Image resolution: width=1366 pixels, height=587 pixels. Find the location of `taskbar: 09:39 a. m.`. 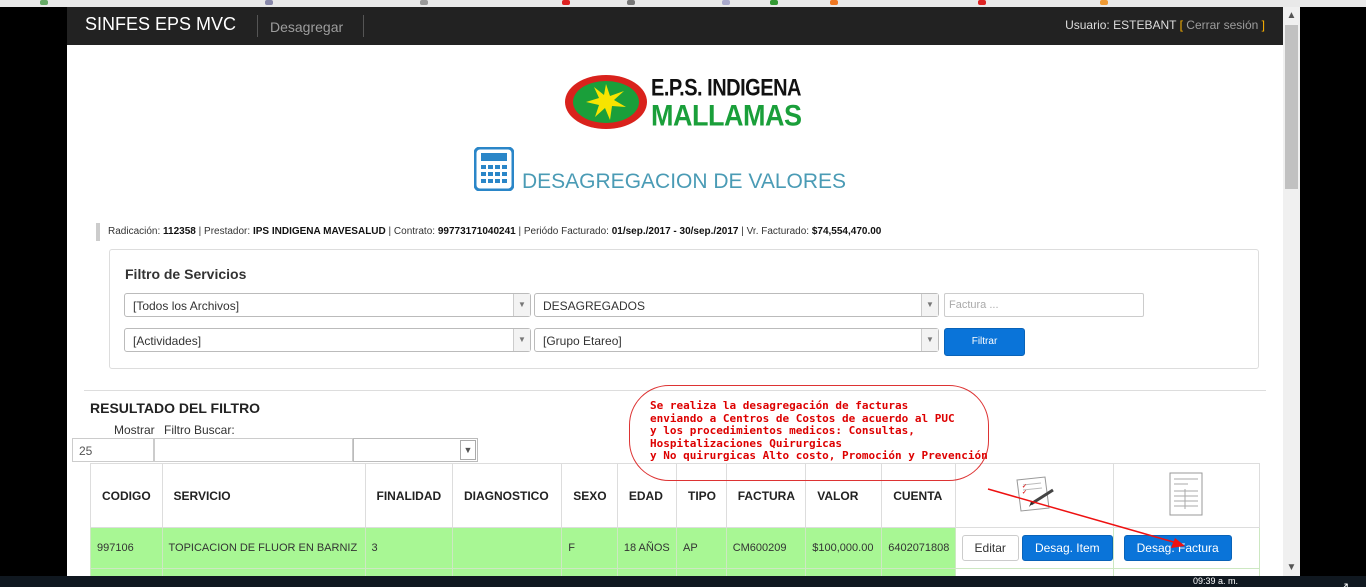

taskbar: 09:39 a. m. is located at coordinates (683, 581).